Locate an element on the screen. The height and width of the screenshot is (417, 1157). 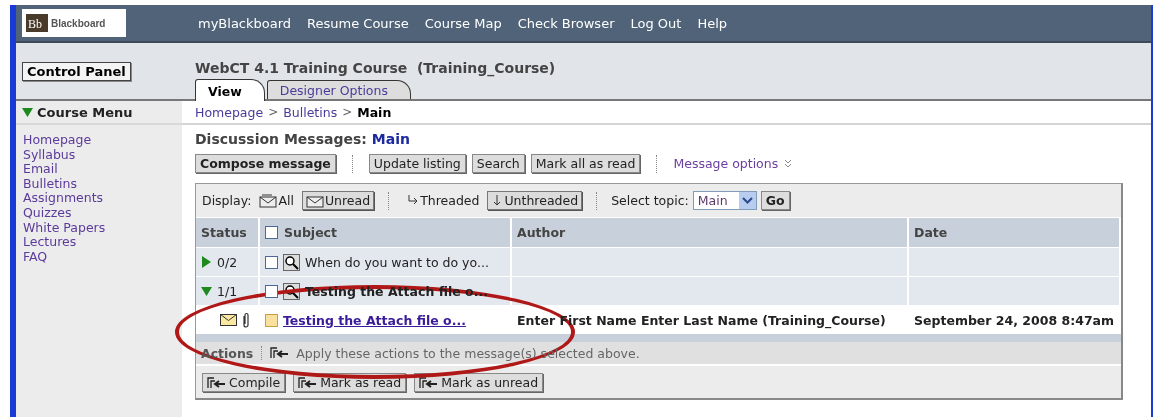
go-button: Go is located at coordinates (775, 200).